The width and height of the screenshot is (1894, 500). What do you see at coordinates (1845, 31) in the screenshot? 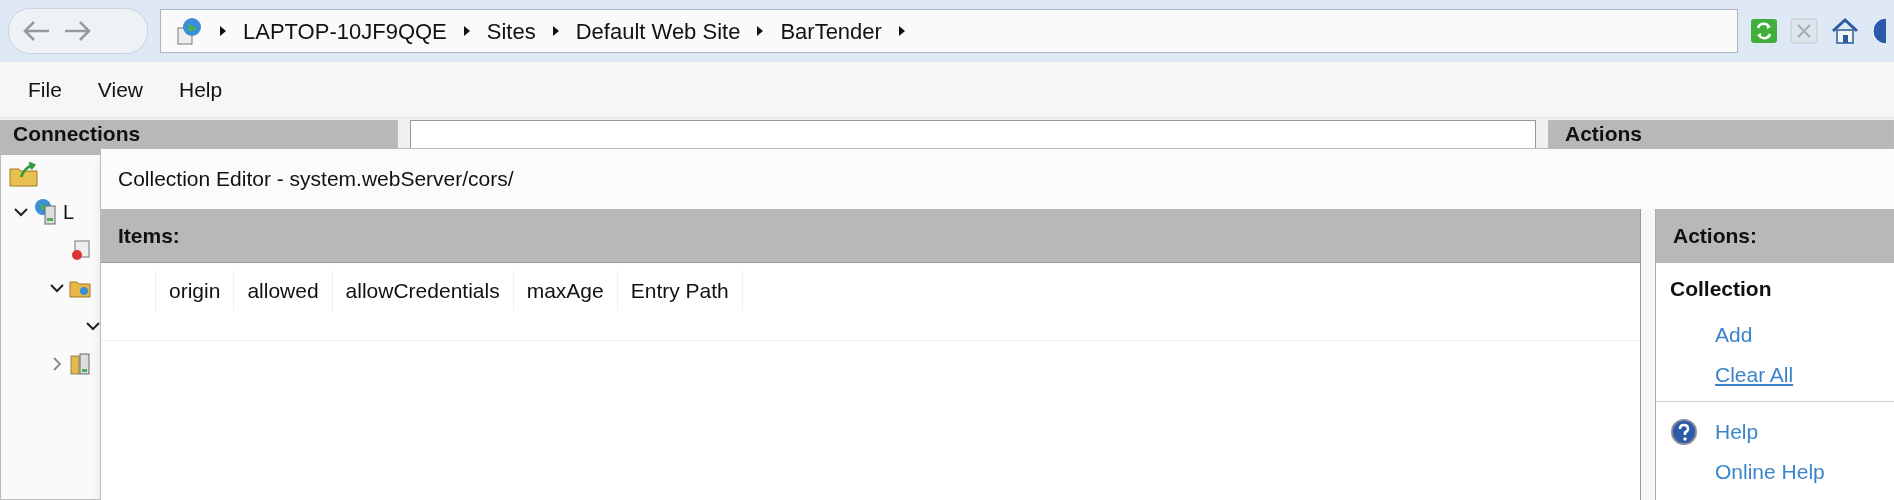
I see `home-icon` at bounding box center [1845, 31].